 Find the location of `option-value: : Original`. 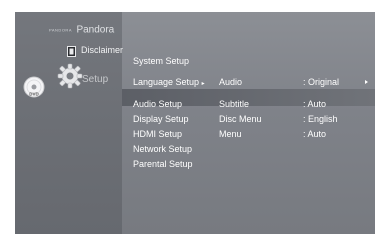

option-value: : Original is located at coordinates (321, 82).